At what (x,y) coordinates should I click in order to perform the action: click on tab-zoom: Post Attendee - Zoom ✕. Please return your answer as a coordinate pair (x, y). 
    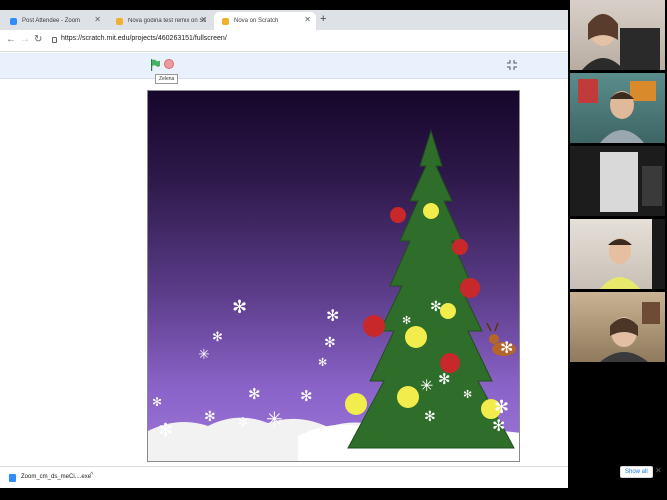
    Looking at the image, I should click on (54, 21).